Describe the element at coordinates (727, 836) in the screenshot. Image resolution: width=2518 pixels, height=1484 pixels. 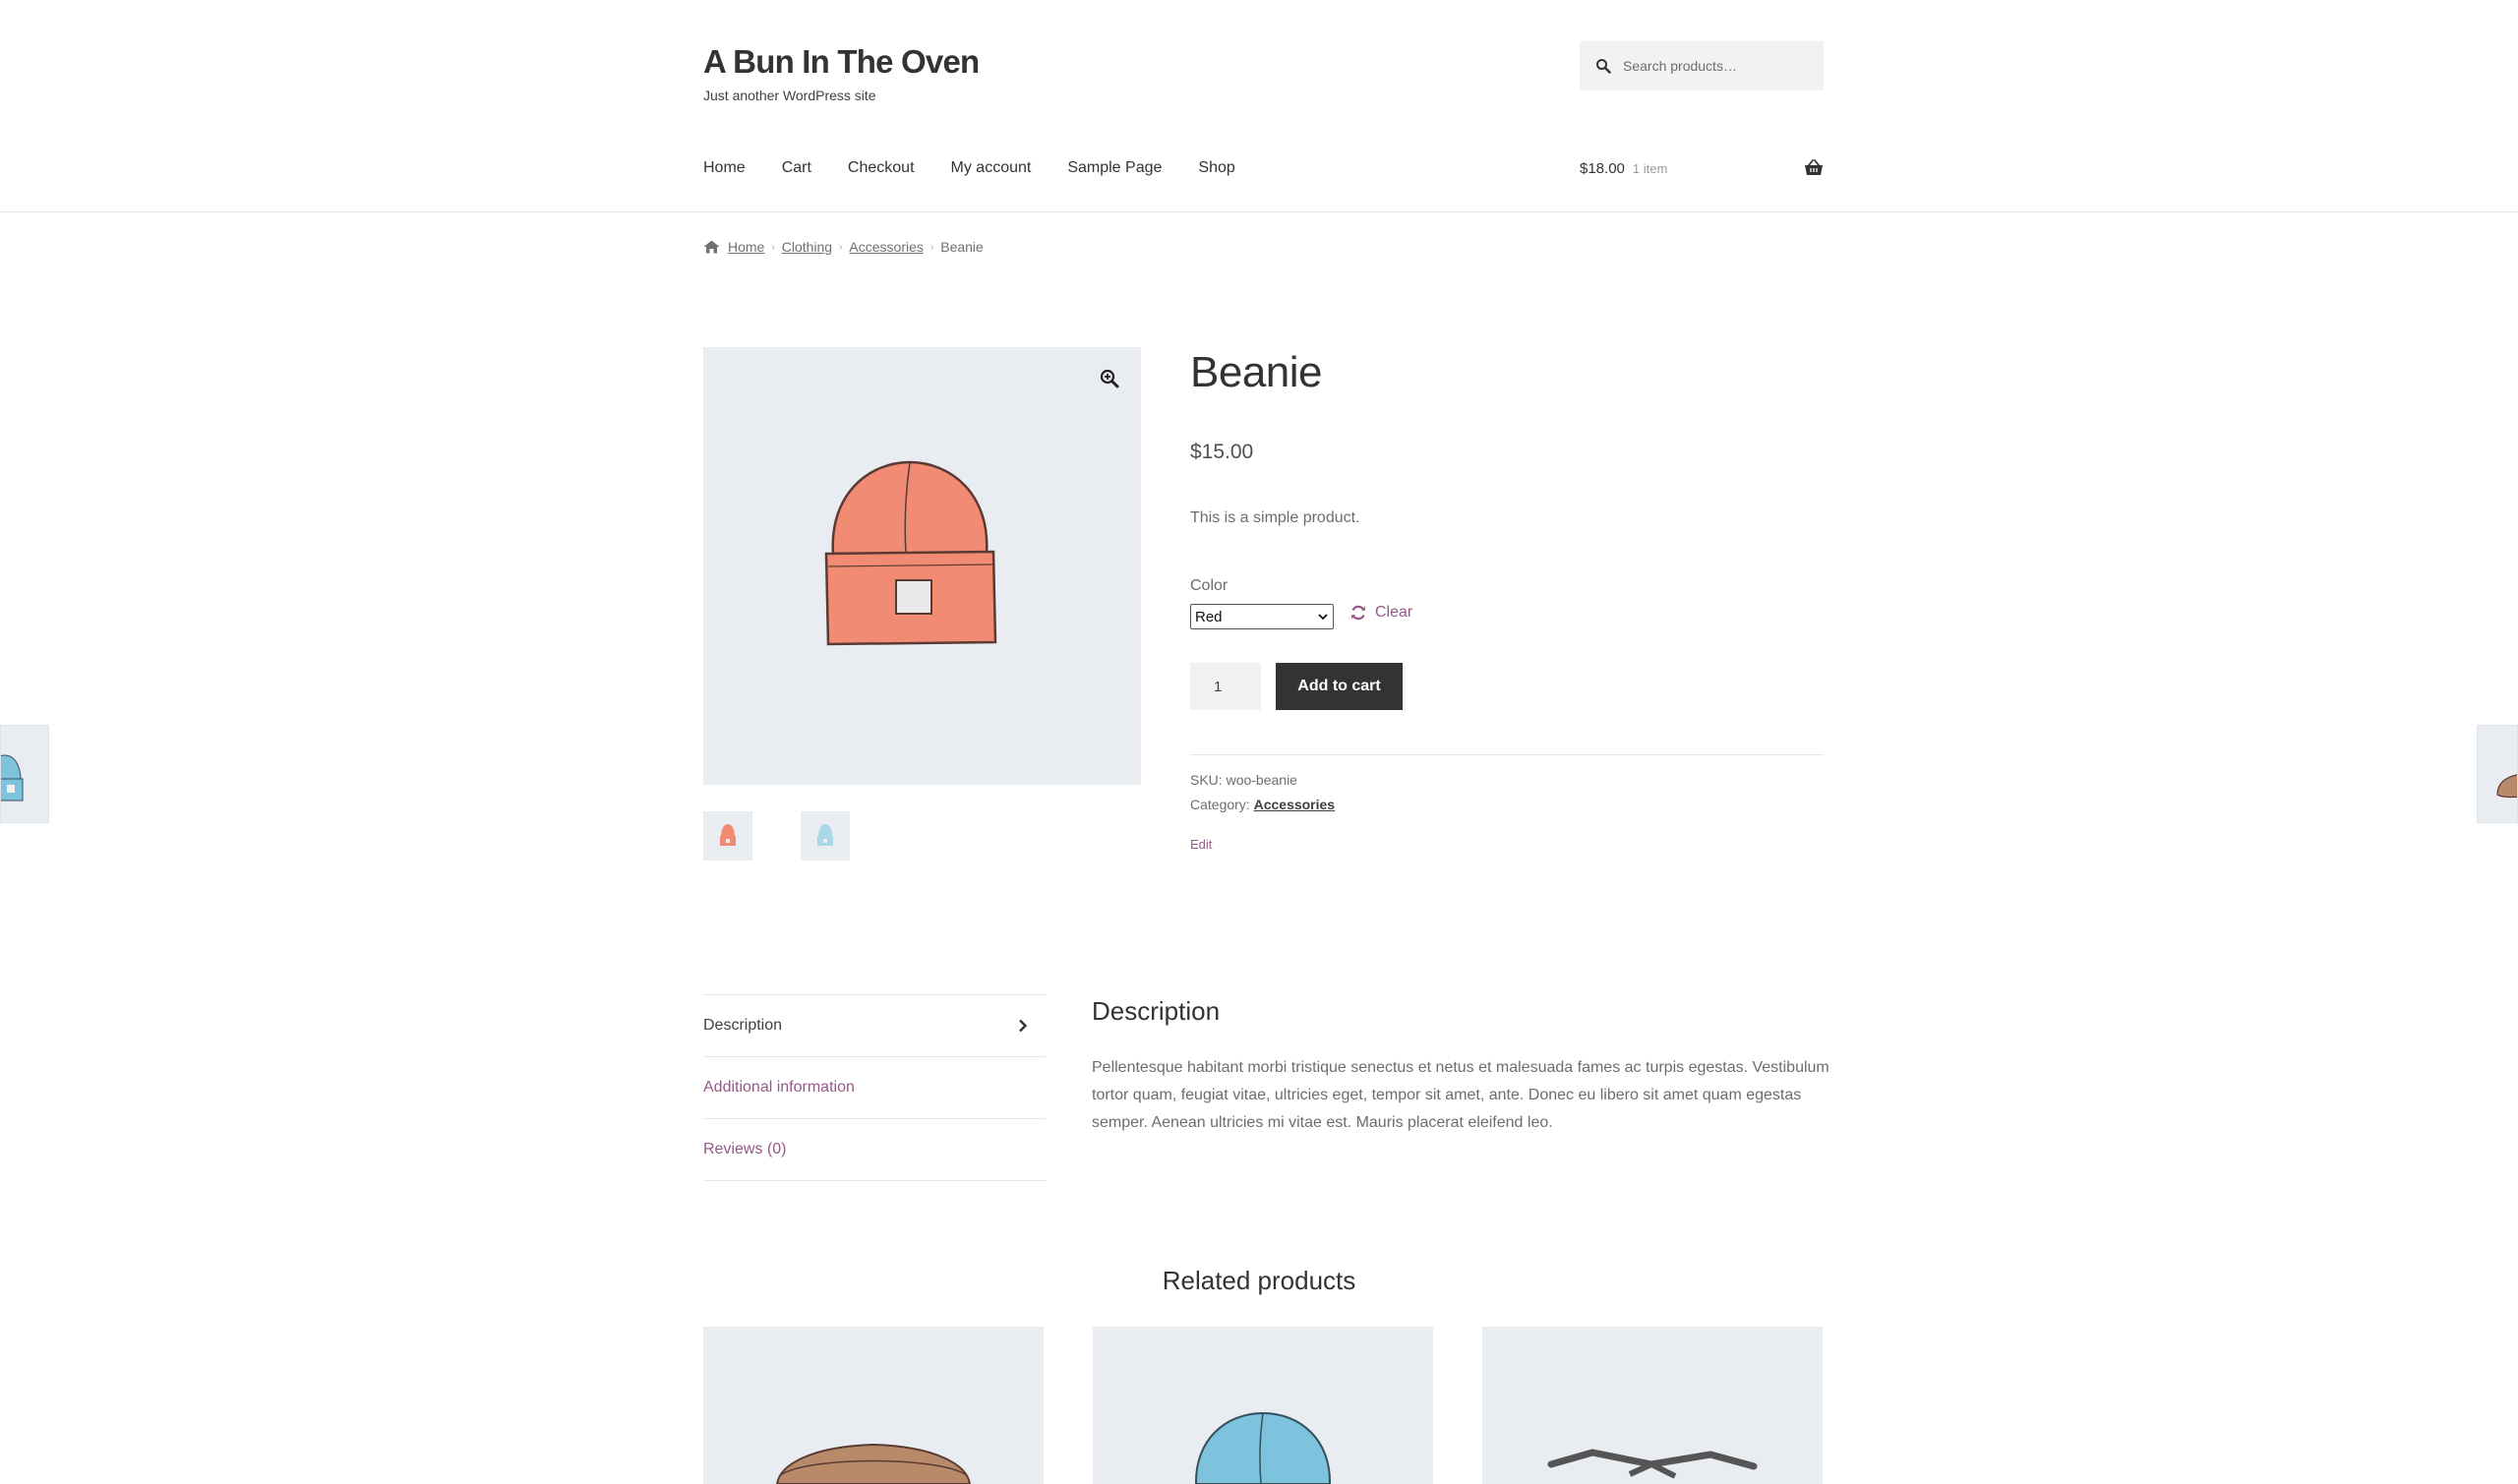
I see `gallery-thumbnail-red` at that location.